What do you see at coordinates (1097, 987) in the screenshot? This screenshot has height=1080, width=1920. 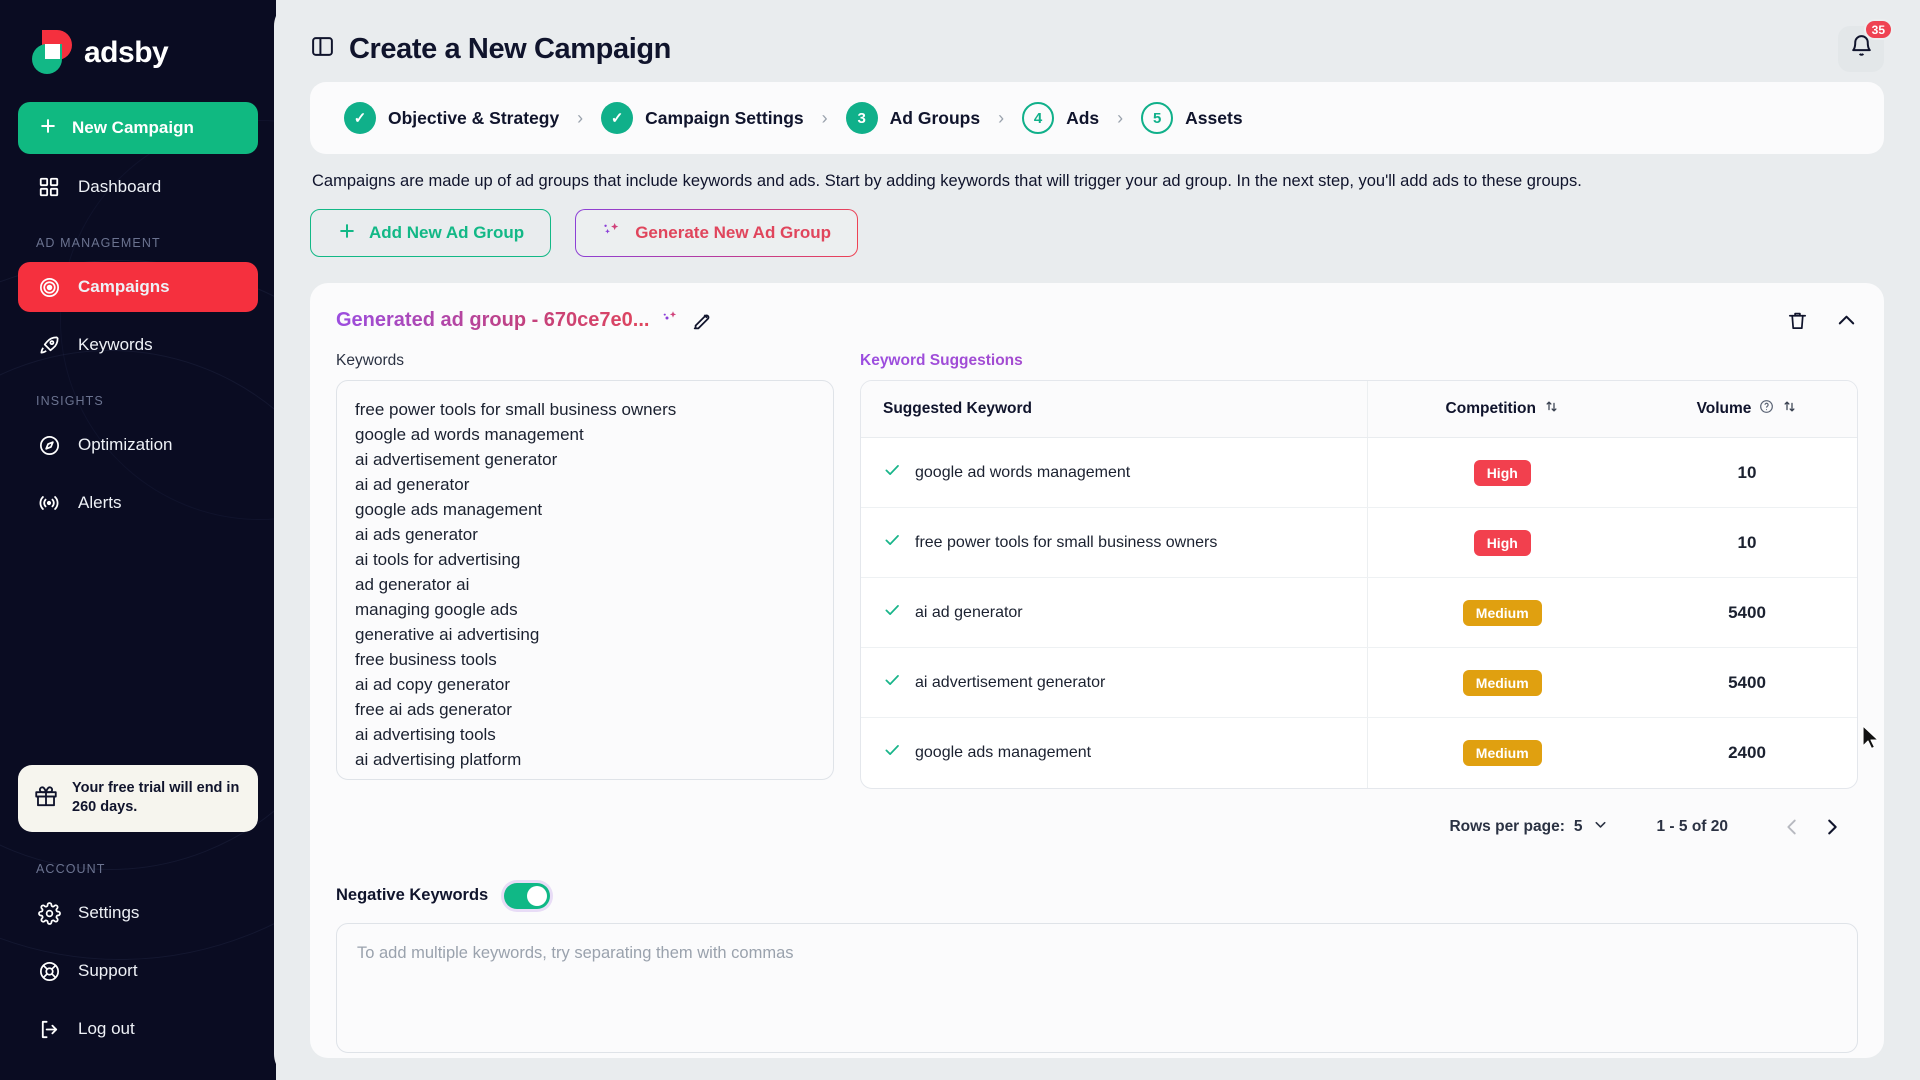 I see `negative-keywords-input` at bounding box center [1097, 987].